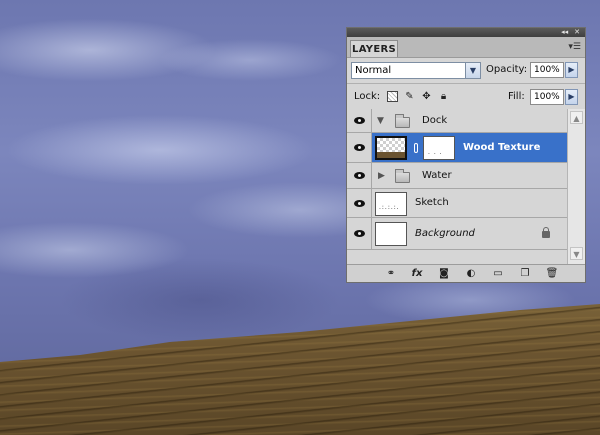 The height and width of the screenshot is (435, 600). Describe the element at coordinates (546, 232) in the screenshot. I see `layer-lock-icon` at that location.